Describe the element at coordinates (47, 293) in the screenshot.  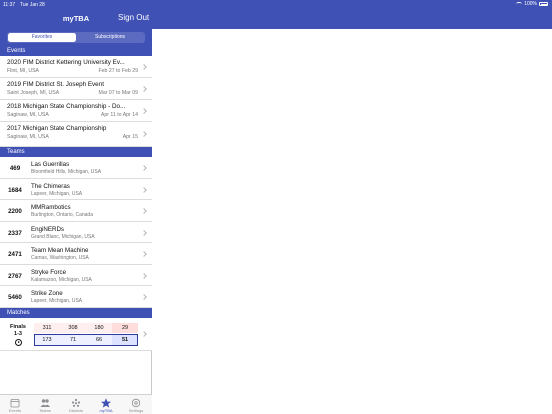
I see `team-name: Strike Zone` at that location.